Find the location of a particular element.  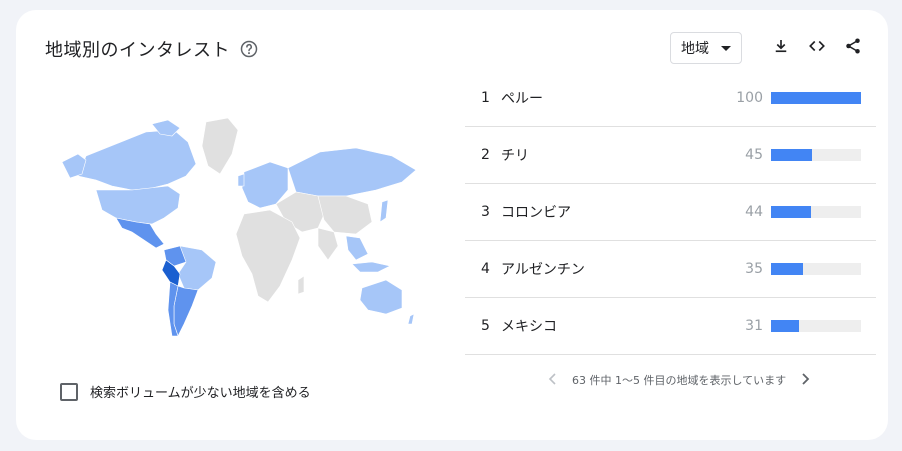

map-region-usa is located at coordinates (138, 205).